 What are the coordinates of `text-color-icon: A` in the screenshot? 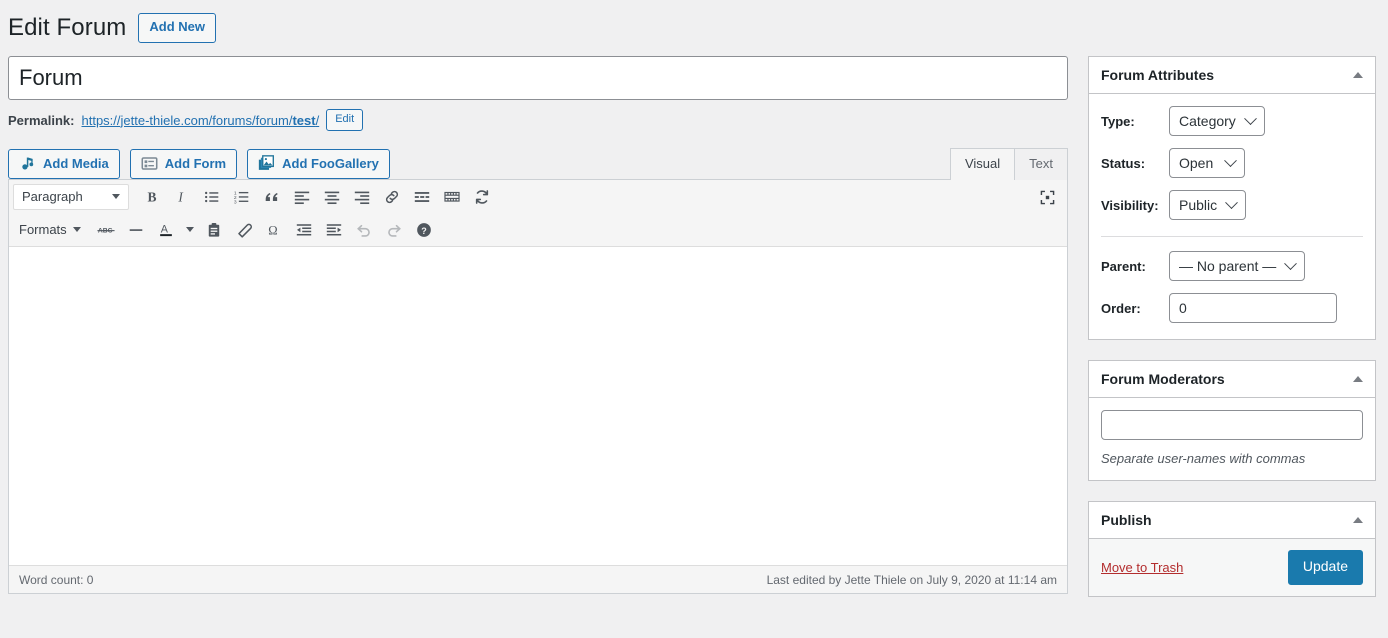 It's located at (166, 229).